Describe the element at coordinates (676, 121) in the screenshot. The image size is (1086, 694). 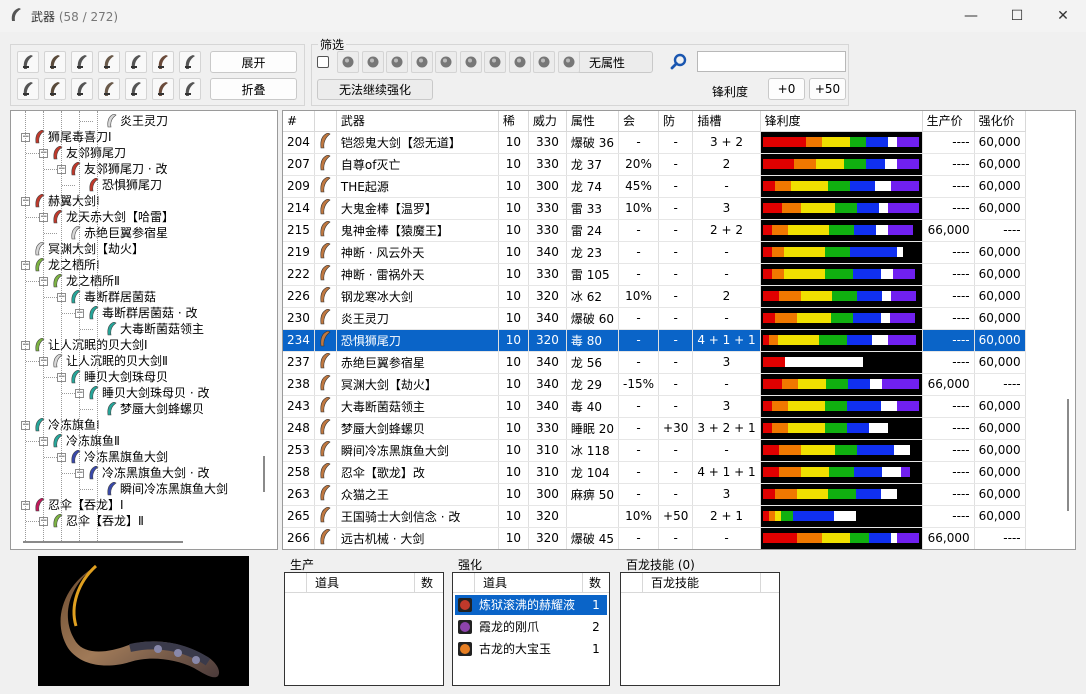
I see `col-defense: 防` at that location.